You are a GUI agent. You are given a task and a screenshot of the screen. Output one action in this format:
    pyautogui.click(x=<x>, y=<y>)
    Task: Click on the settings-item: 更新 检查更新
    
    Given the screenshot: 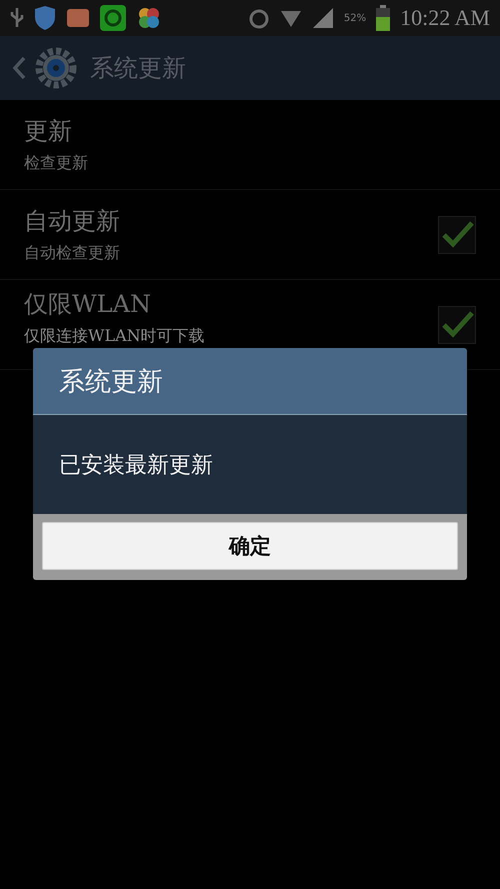 What is the action you would take?
    pyautogui.click(x=250, y=145)
    